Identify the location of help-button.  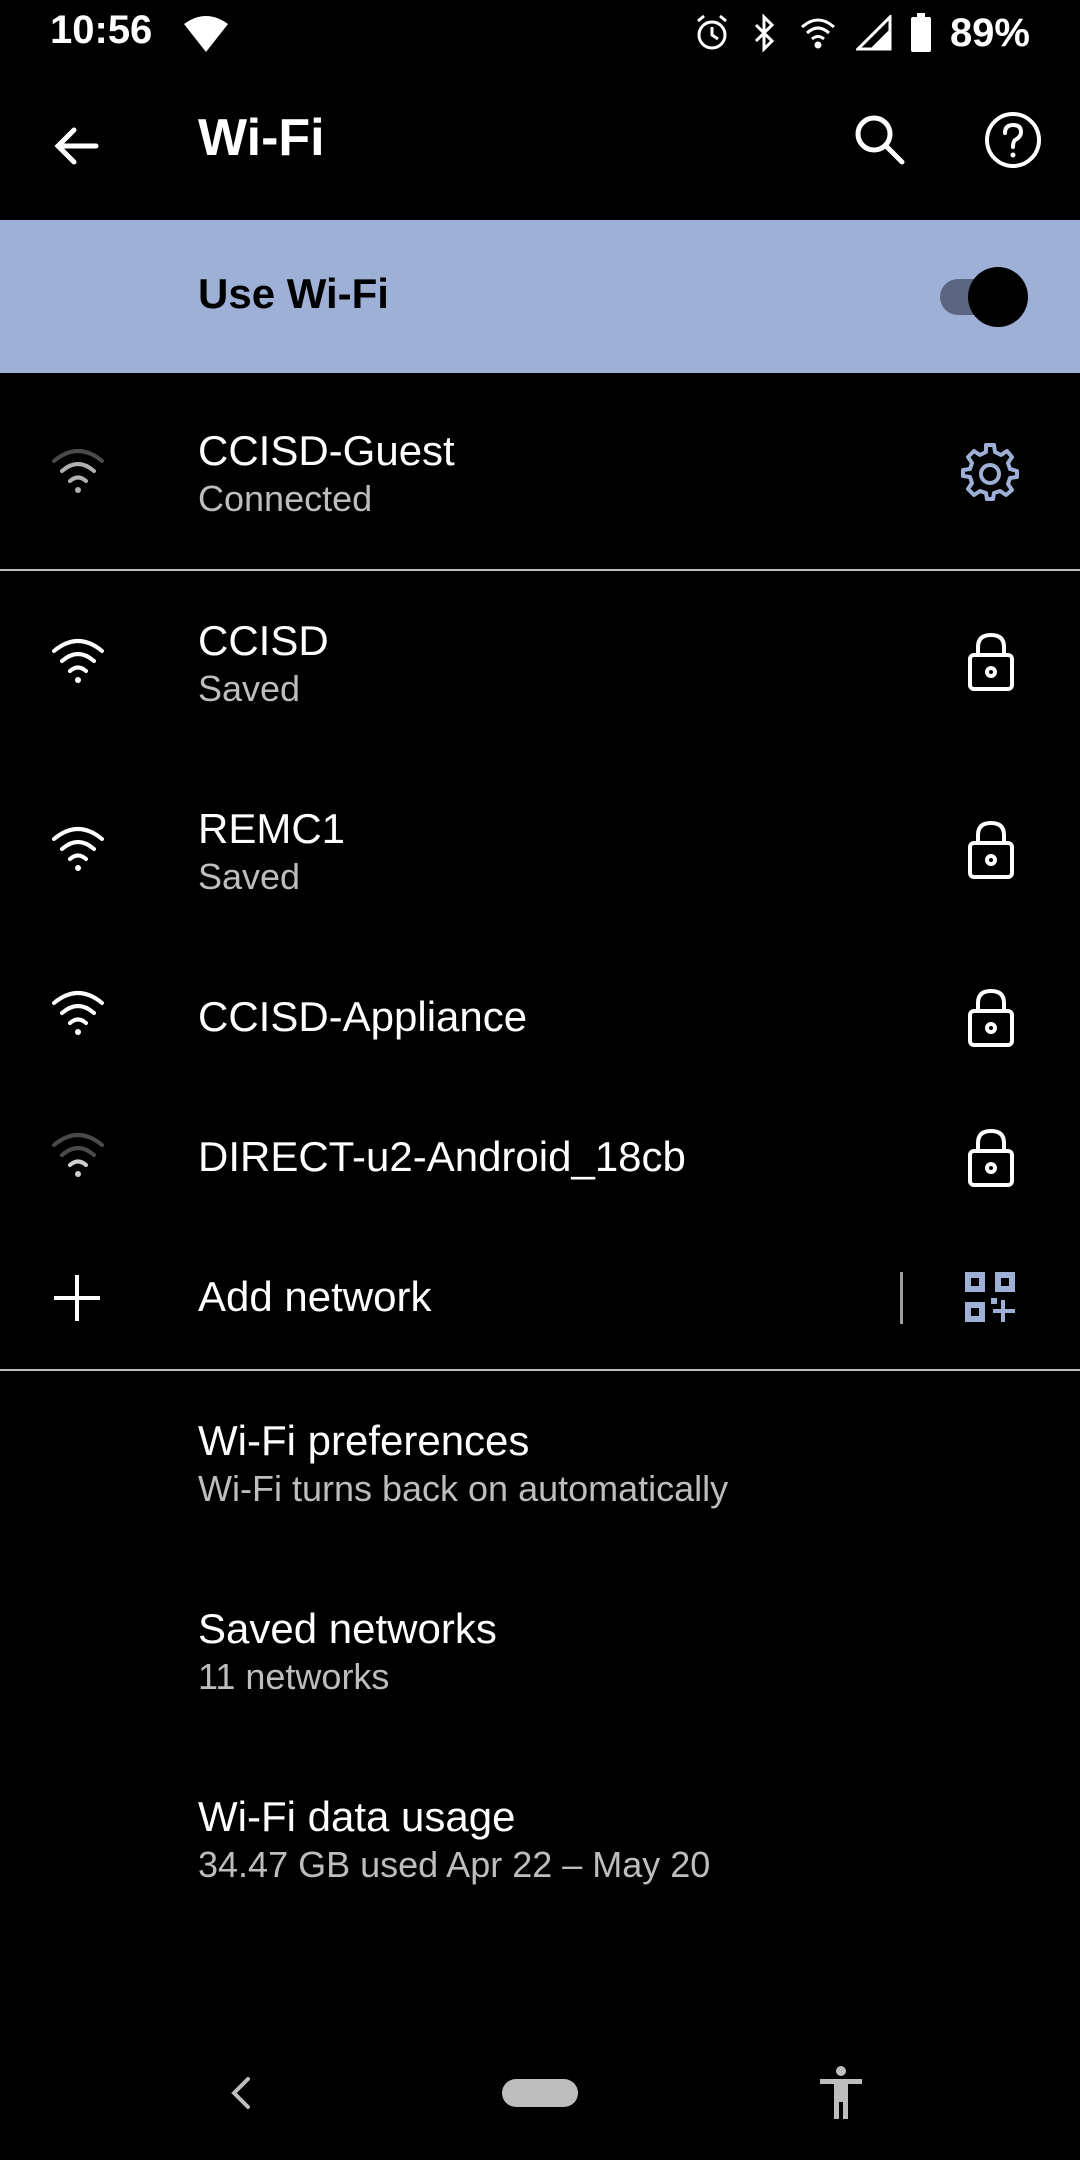
(1013, 140).